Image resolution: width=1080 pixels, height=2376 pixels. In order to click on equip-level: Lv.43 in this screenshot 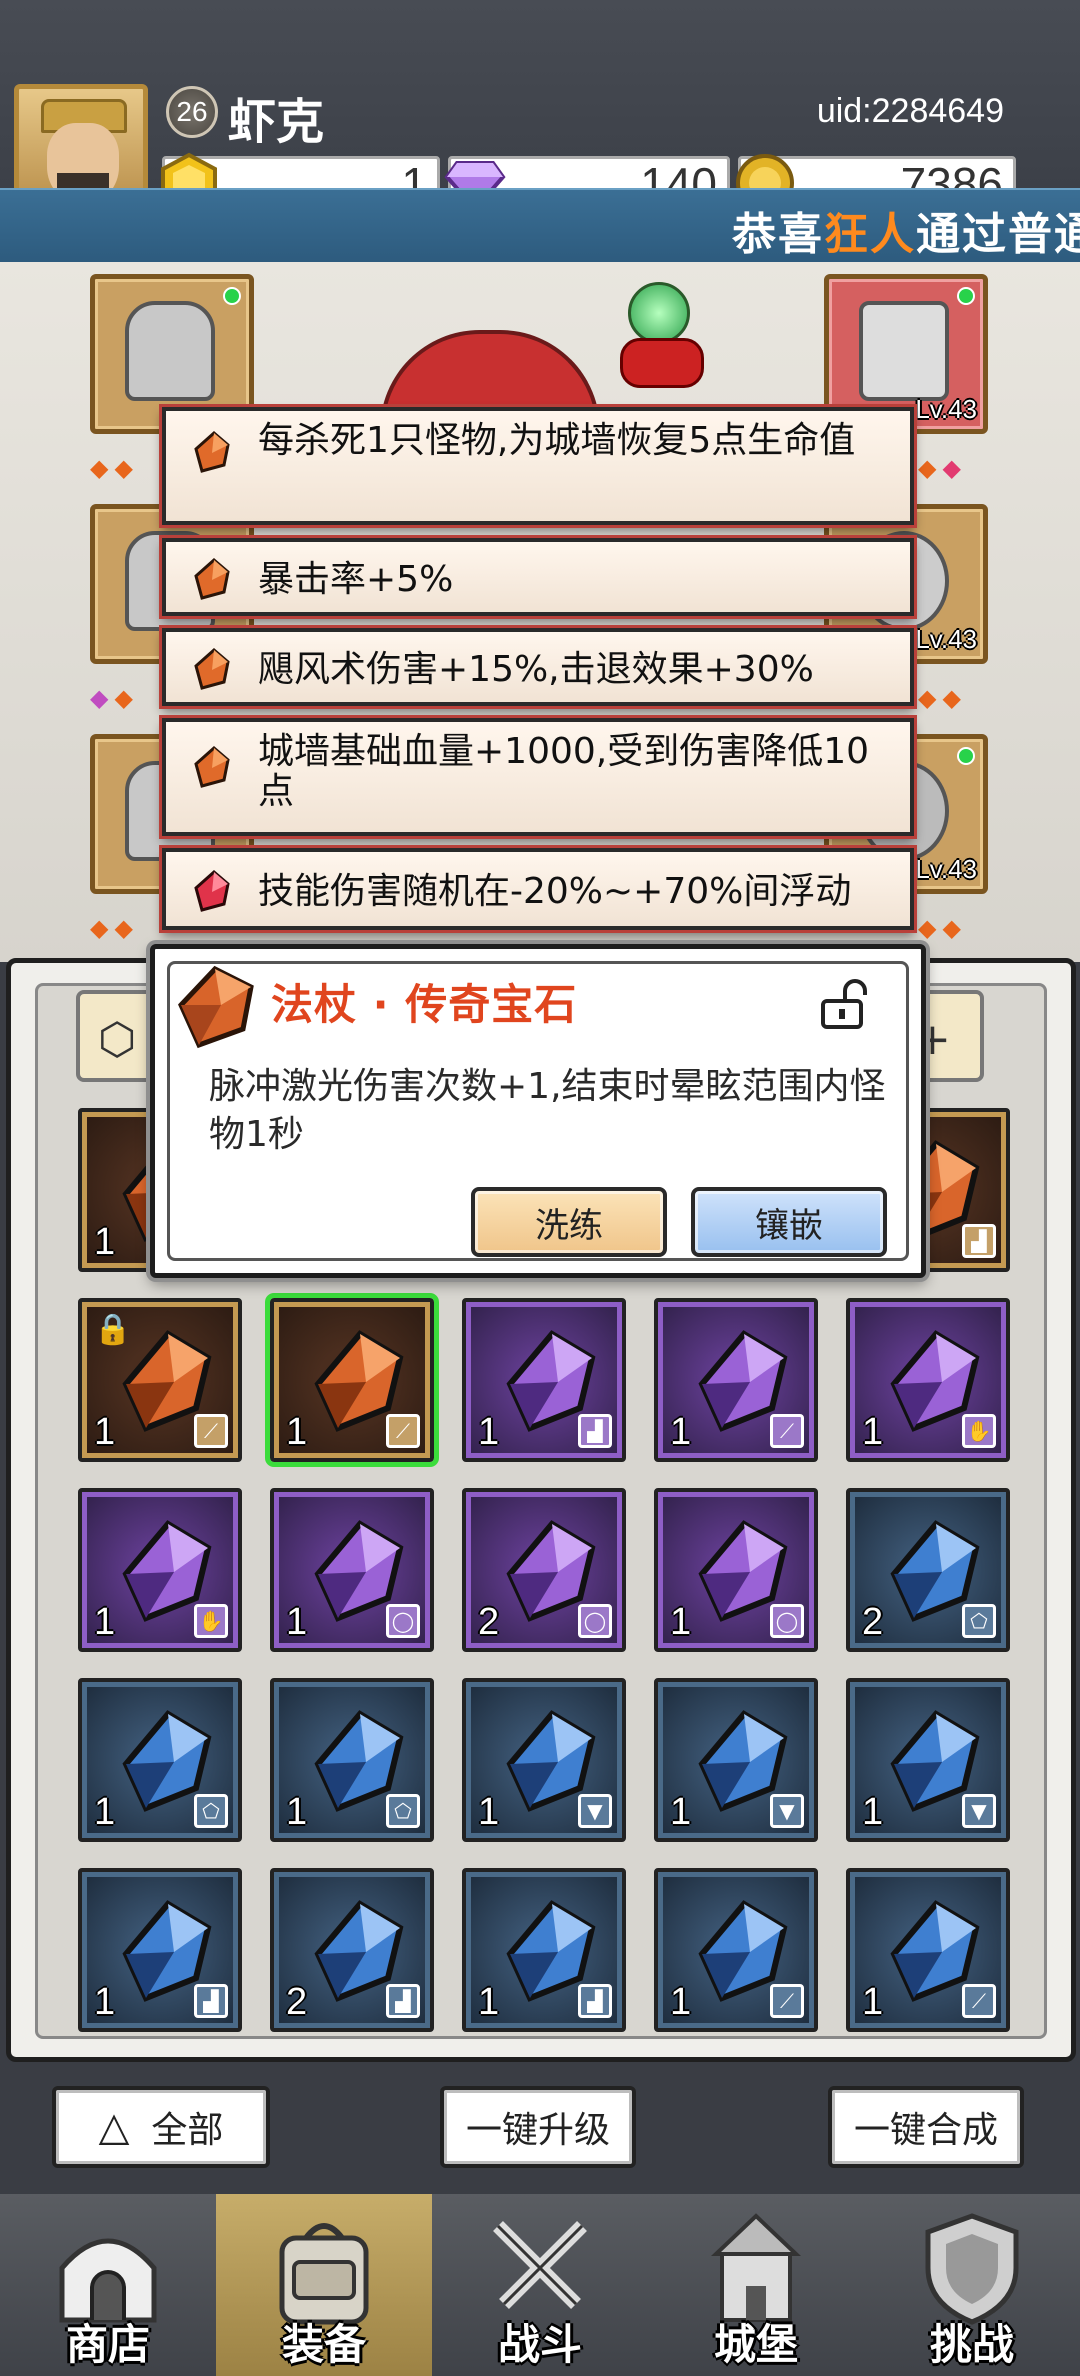, I will do `click(946, 869)`.